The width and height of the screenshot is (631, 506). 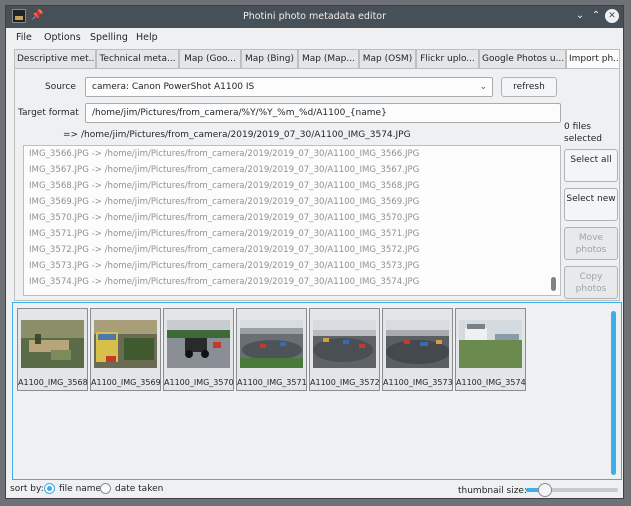 I want to click on thumbnail-caption: A1100_IMG_3574, so click(x=491, y=382).